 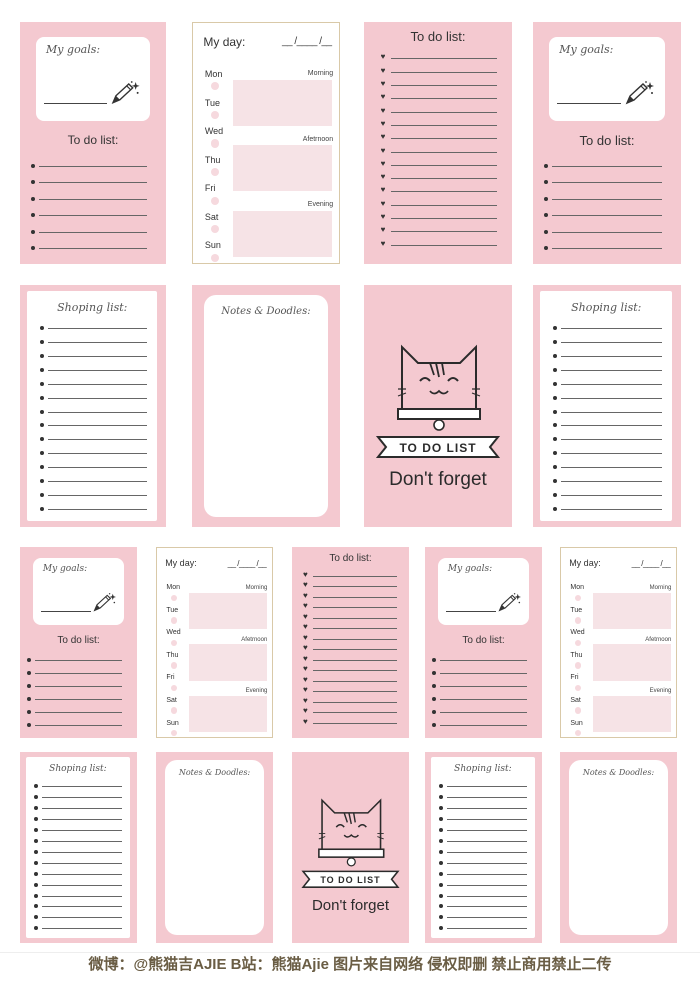 What do you see at coordinates (509, 602) in the screenshot?
I see `pencil-icon` at bounding box center [509, 602].